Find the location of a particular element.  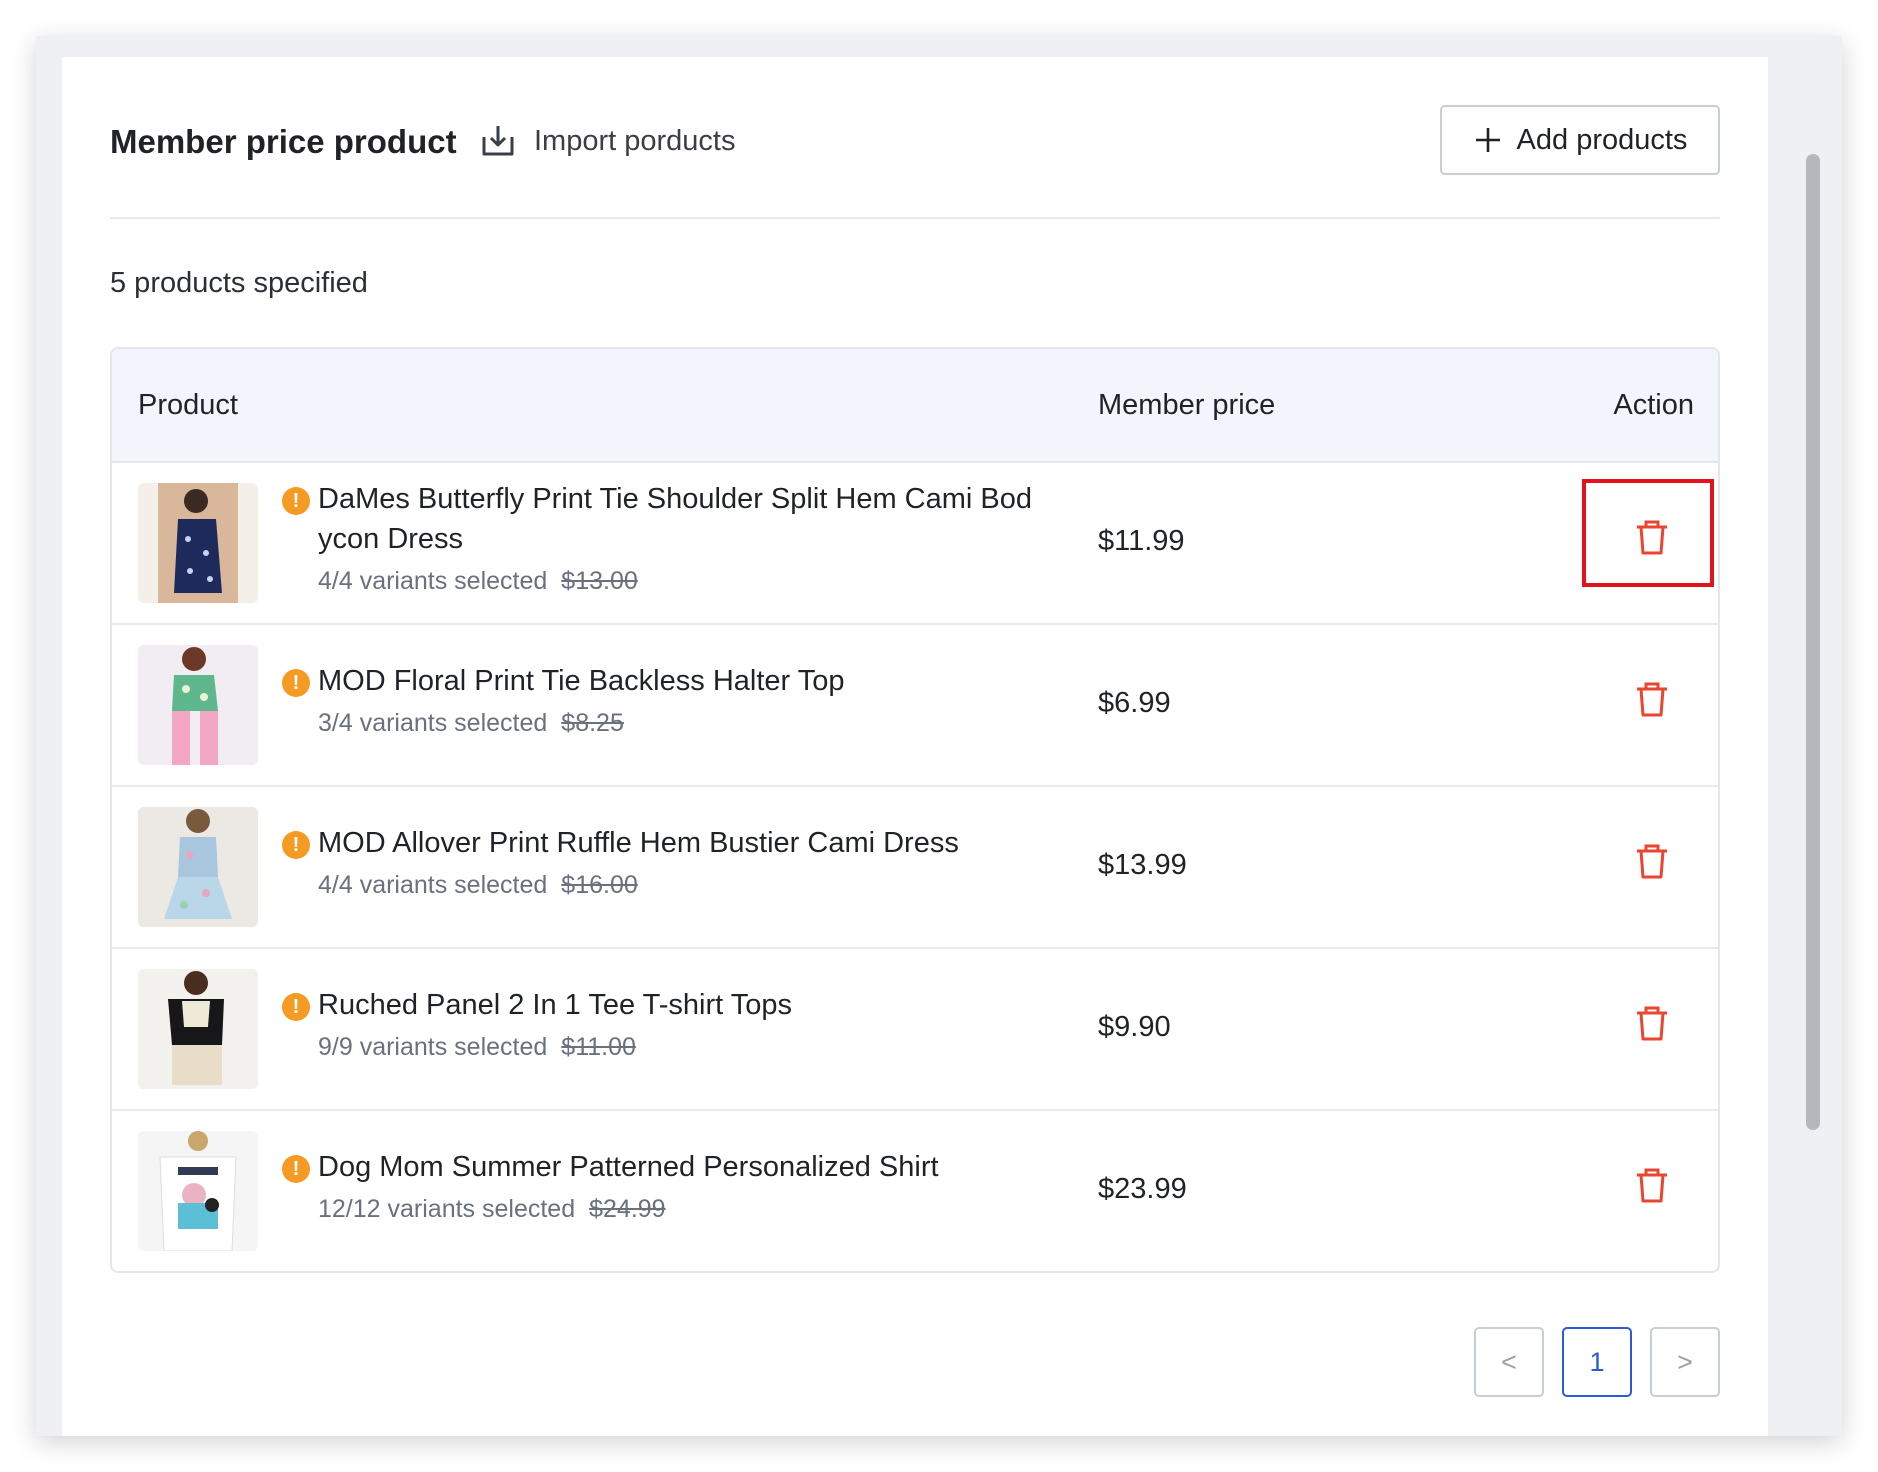

original-price: $16.00 is located at coordinates (599, 885).